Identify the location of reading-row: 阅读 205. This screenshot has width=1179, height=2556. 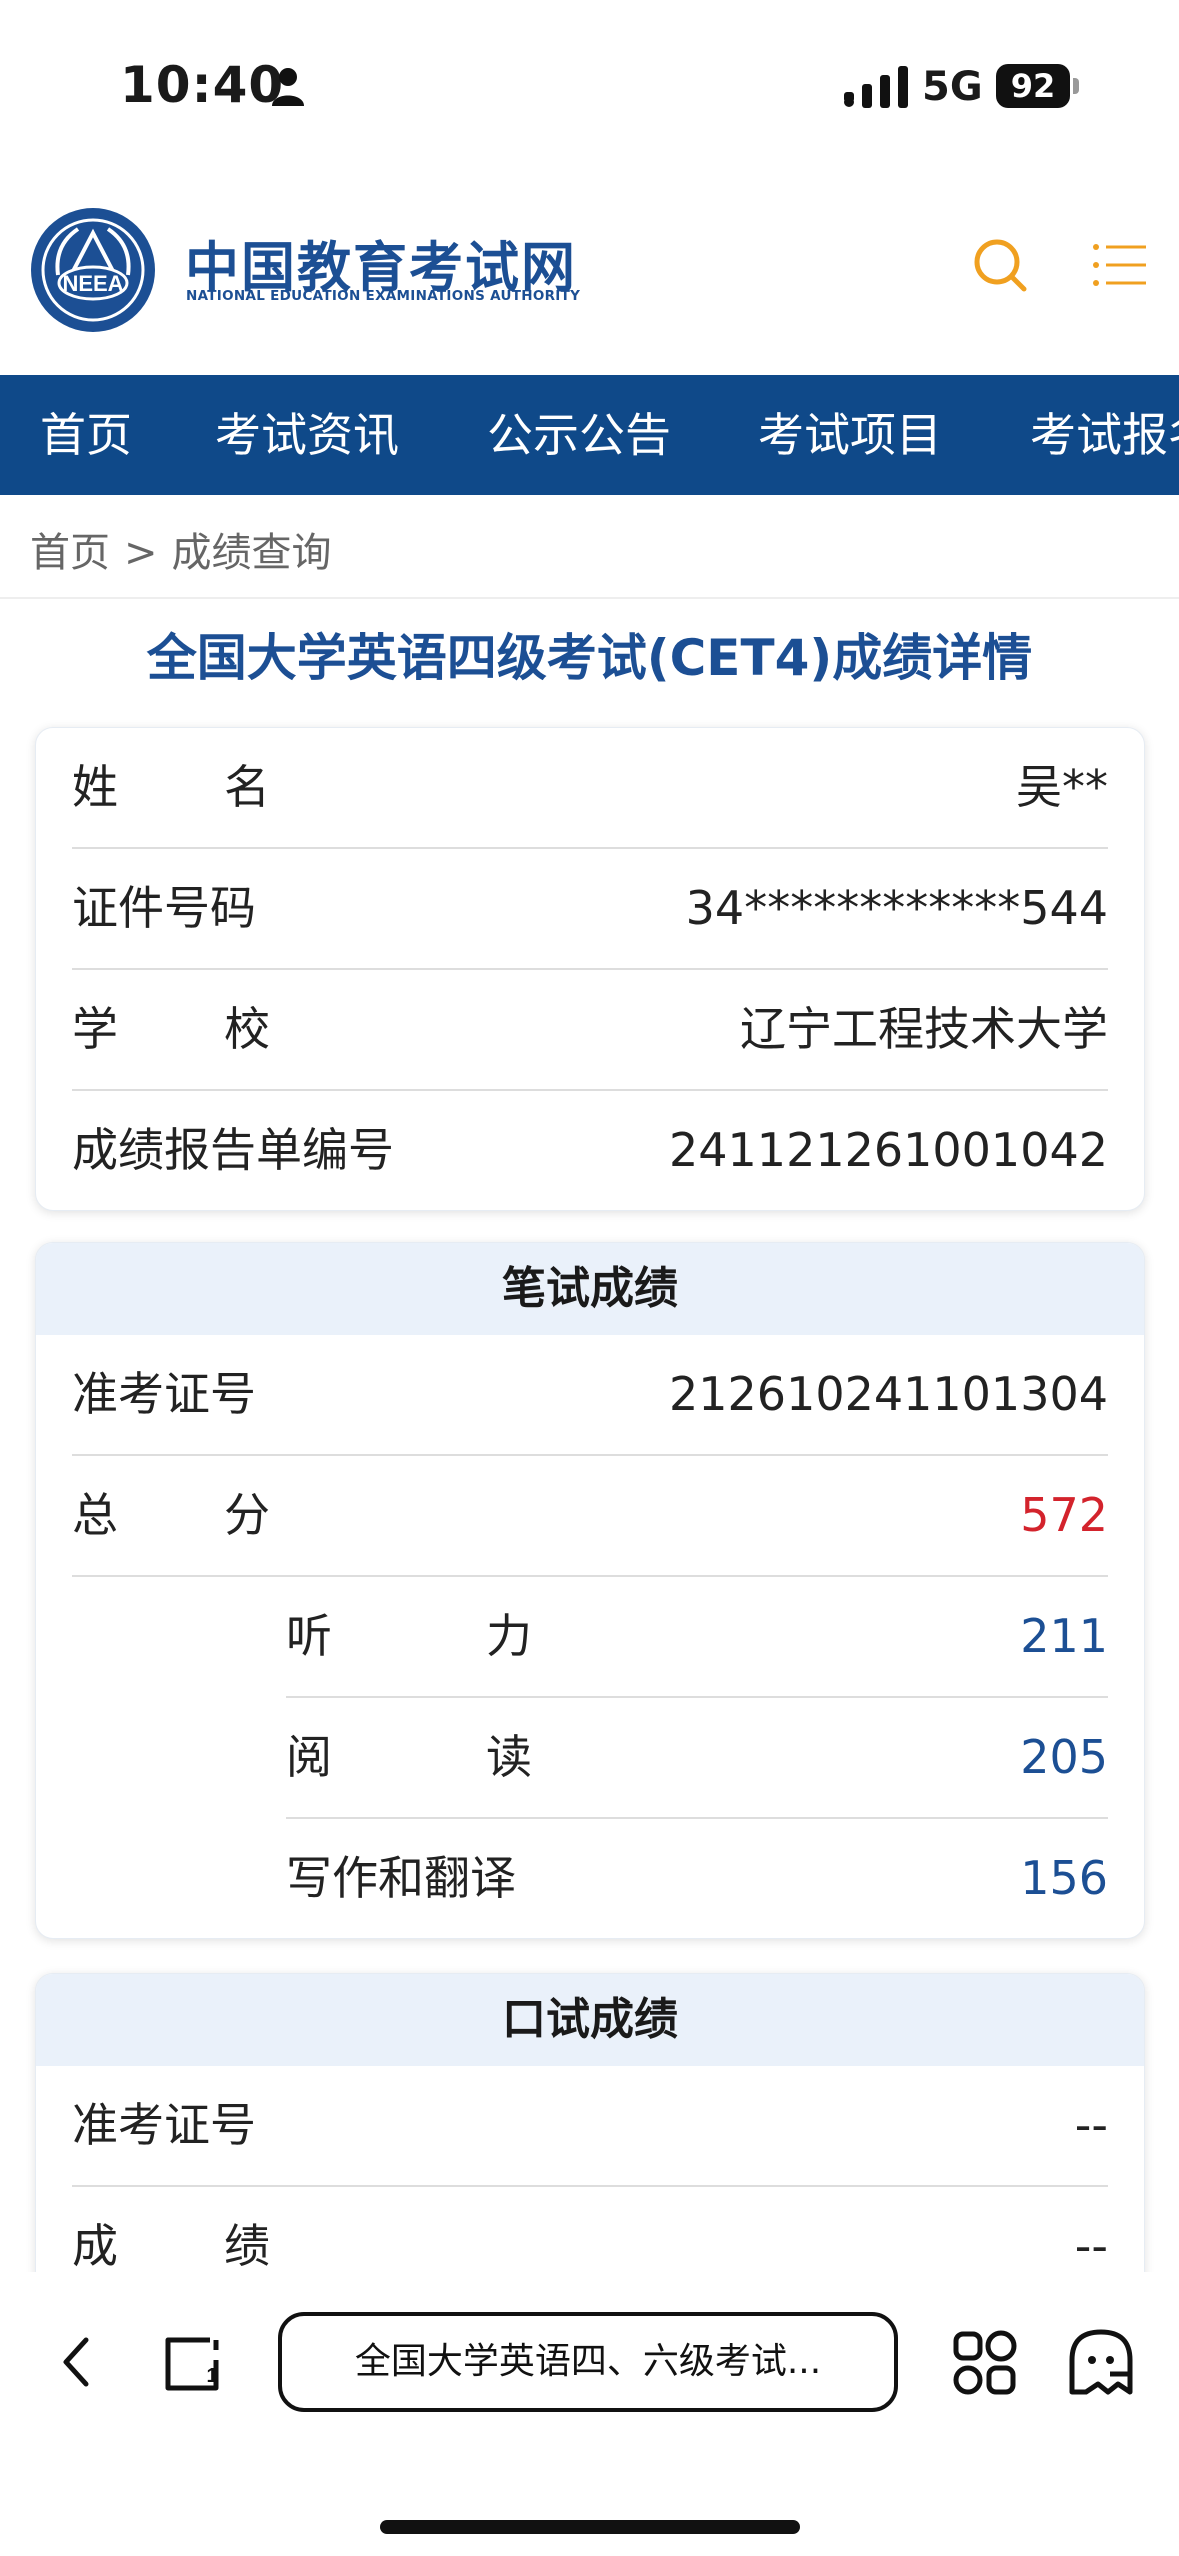
(697, 1758).